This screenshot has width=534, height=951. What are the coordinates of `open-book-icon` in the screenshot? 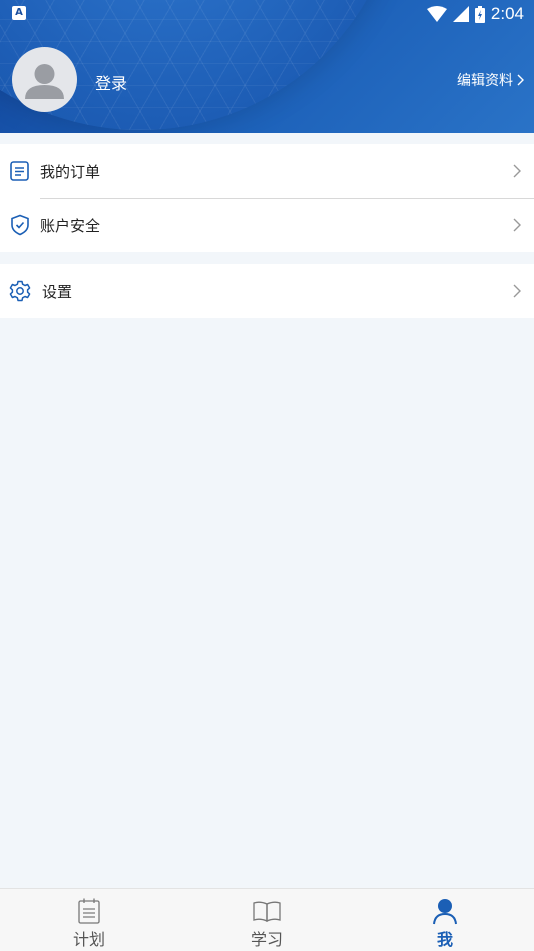 It's located at (267, 911).